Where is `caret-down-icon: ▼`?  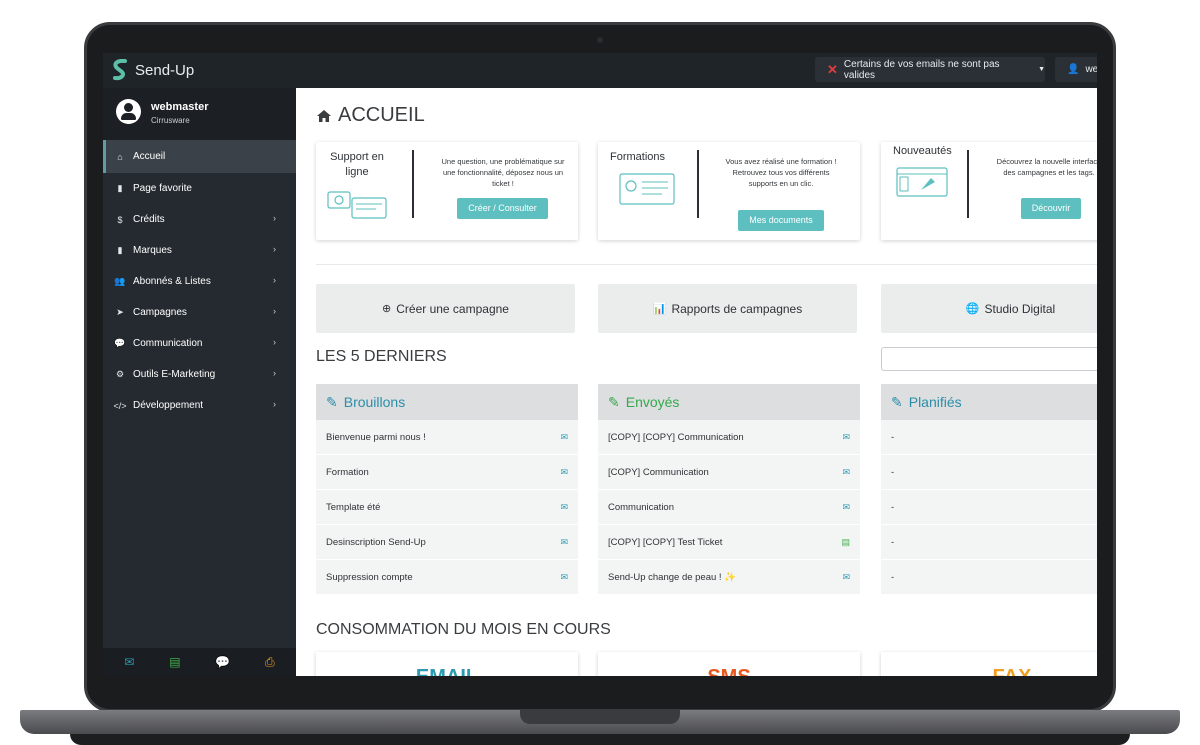 caret-down-icon: ▼ is located at coordinates (1041, 69).